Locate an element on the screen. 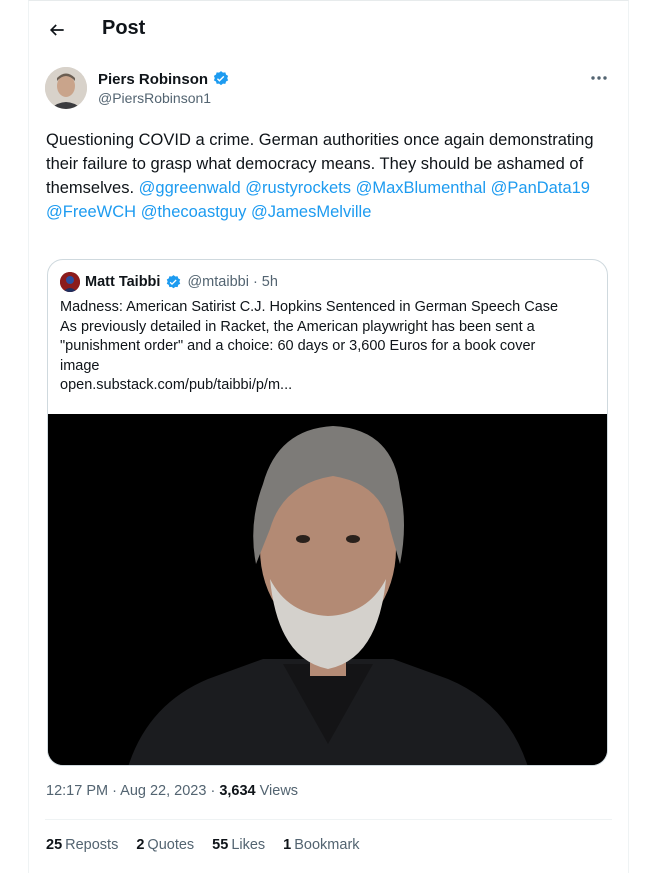 This screenshot has width=652, height=873. mention-link: @rustyrockets is located at coordinates (298, 188).